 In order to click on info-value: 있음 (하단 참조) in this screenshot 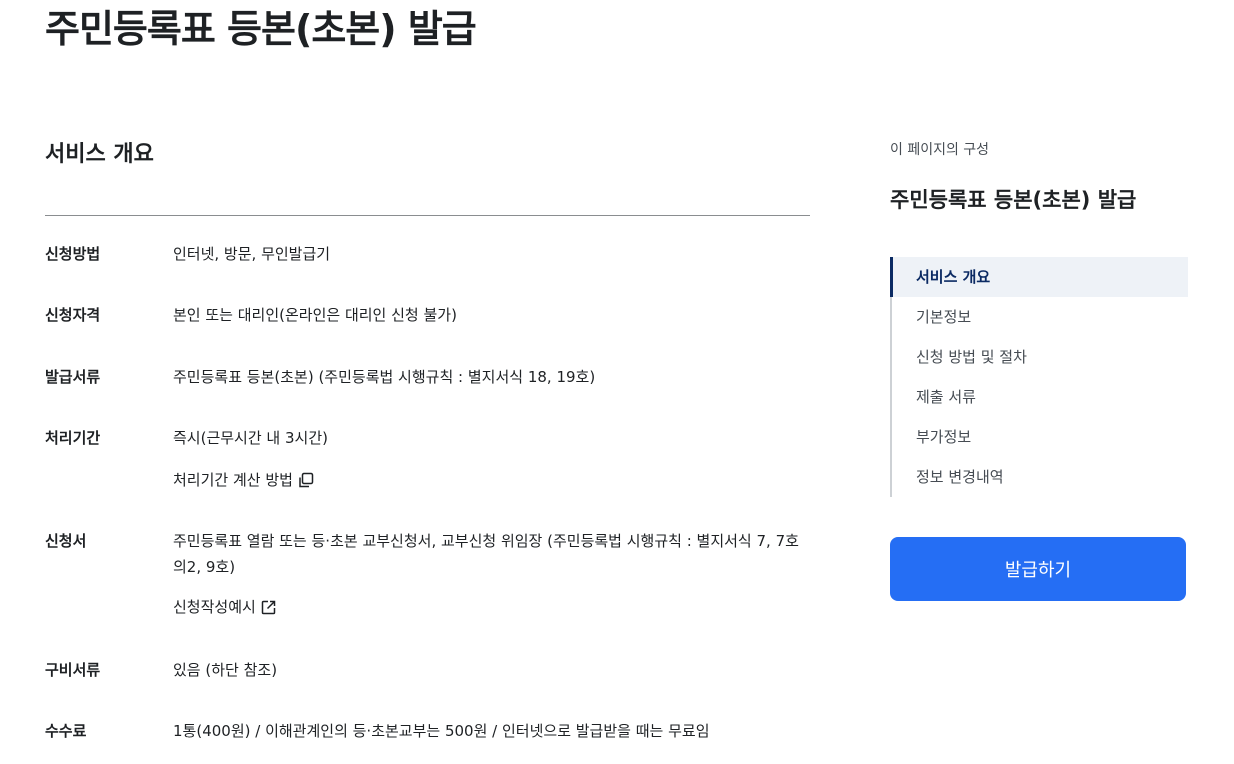, I will do `click(491, 670)`.